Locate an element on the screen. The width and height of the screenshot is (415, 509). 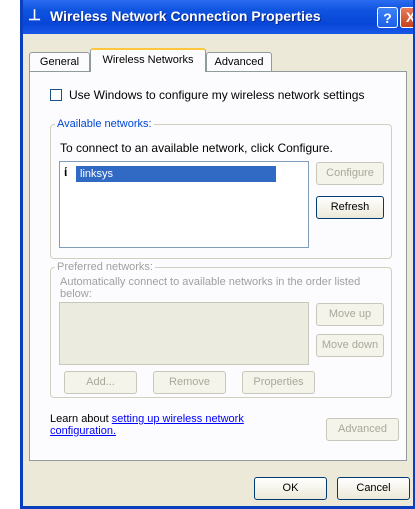
properties-button: Properties is located at coordinates (278, 382).